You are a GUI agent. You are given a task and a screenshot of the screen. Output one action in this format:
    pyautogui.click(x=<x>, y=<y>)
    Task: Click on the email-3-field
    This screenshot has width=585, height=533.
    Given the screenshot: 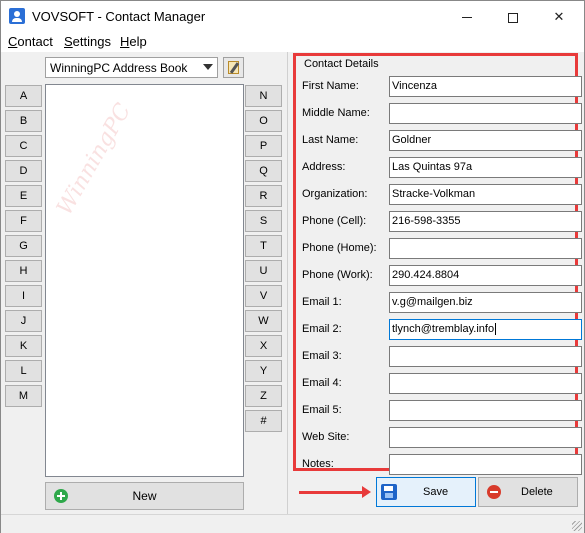 What is the action you would take?
    pyautogui.click(x=485, y=356)
    